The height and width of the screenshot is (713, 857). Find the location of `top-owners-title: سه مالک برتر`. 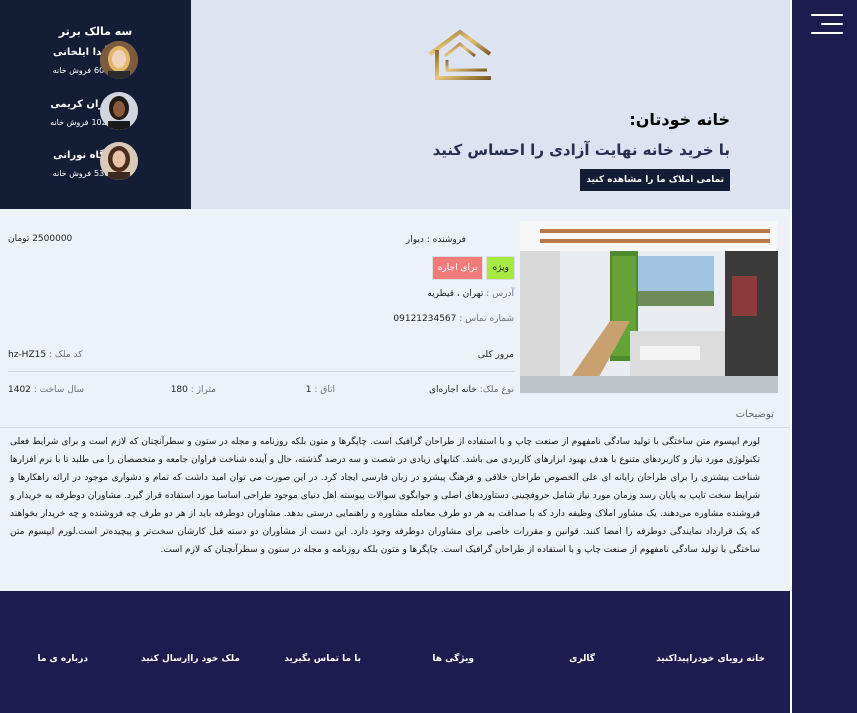

top-owners-title: سه مالک برتر is located at coordinates (95, 31).